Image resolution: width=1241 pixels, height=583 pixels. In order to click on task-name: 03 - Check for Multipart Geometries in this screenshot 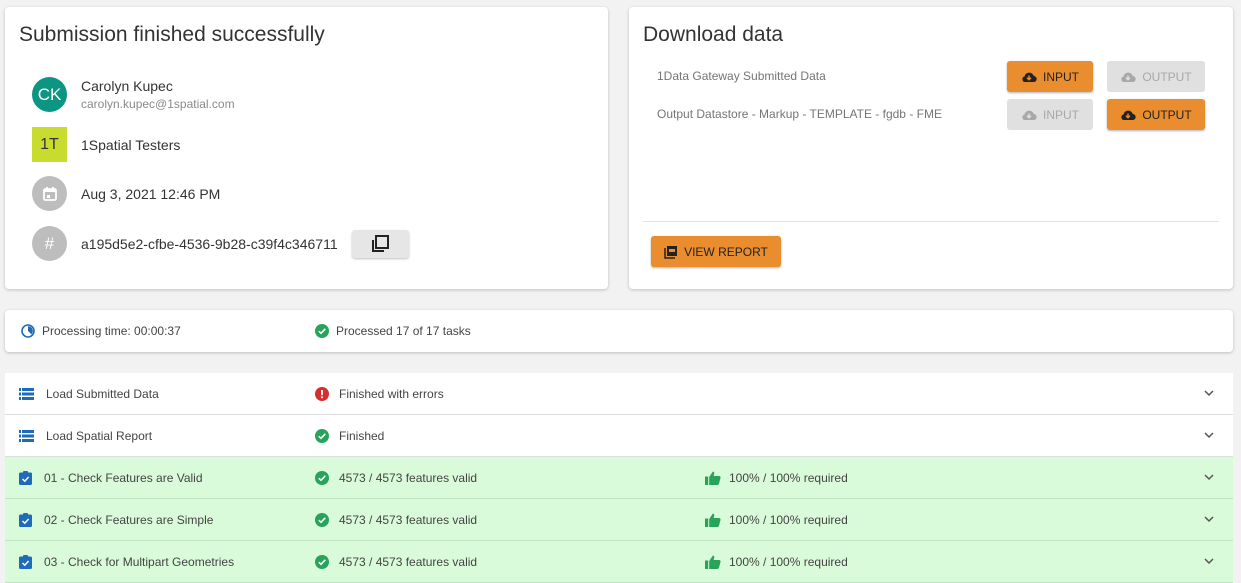, I will do `click(139, 562)`.